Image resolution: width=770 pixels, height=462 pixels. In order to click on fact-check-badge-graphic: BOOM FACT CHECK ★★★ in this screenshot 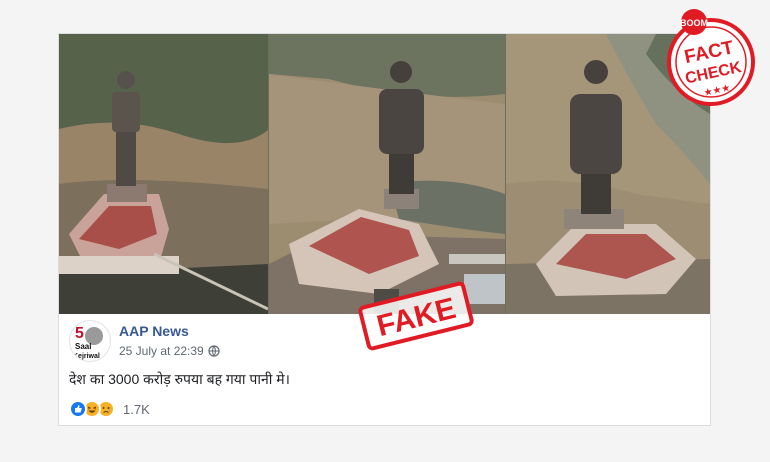, I will do `click(711, 57)`.